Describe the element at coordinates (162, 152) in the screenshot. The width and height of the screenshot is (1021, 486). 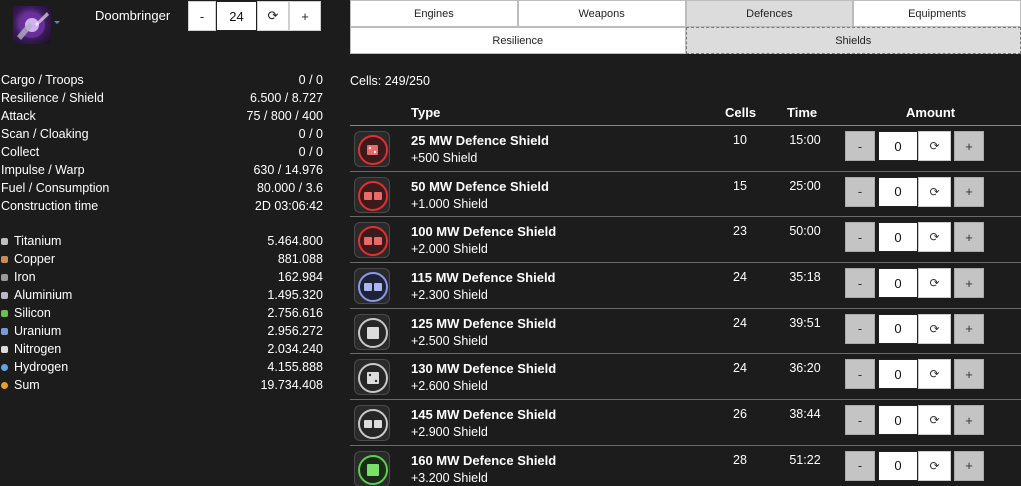
I see `stat-row: Collect 0 / 0` at that location.